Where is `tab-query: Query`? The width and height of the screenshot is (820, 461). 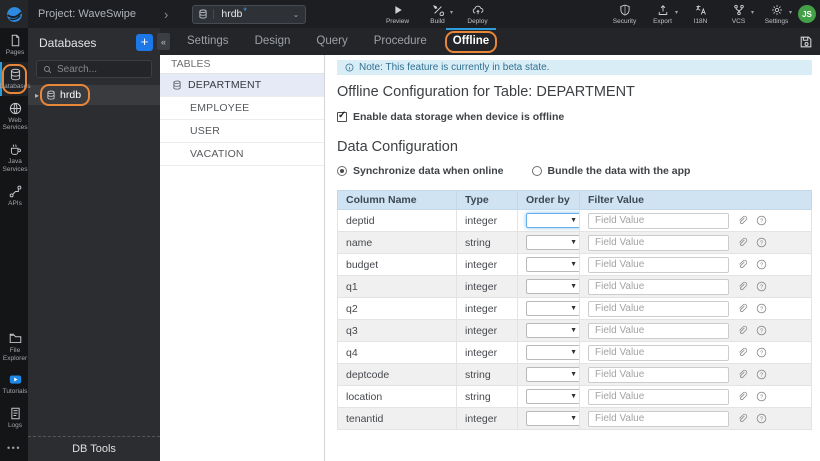 tab-query: Query is located at coordinates (331, 41).